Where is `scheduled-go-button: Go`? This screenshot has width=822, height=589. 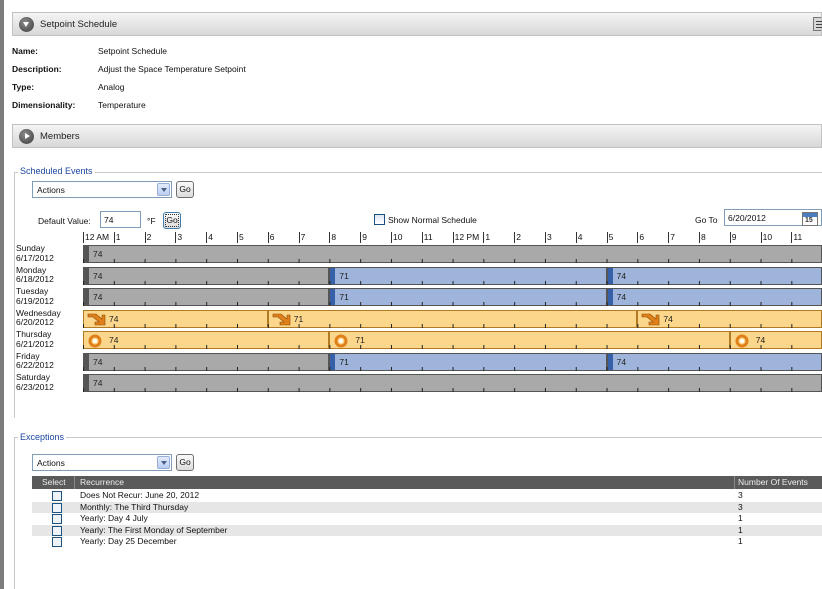 scheduled-go-button: Go is located at coordinates (185, 189).